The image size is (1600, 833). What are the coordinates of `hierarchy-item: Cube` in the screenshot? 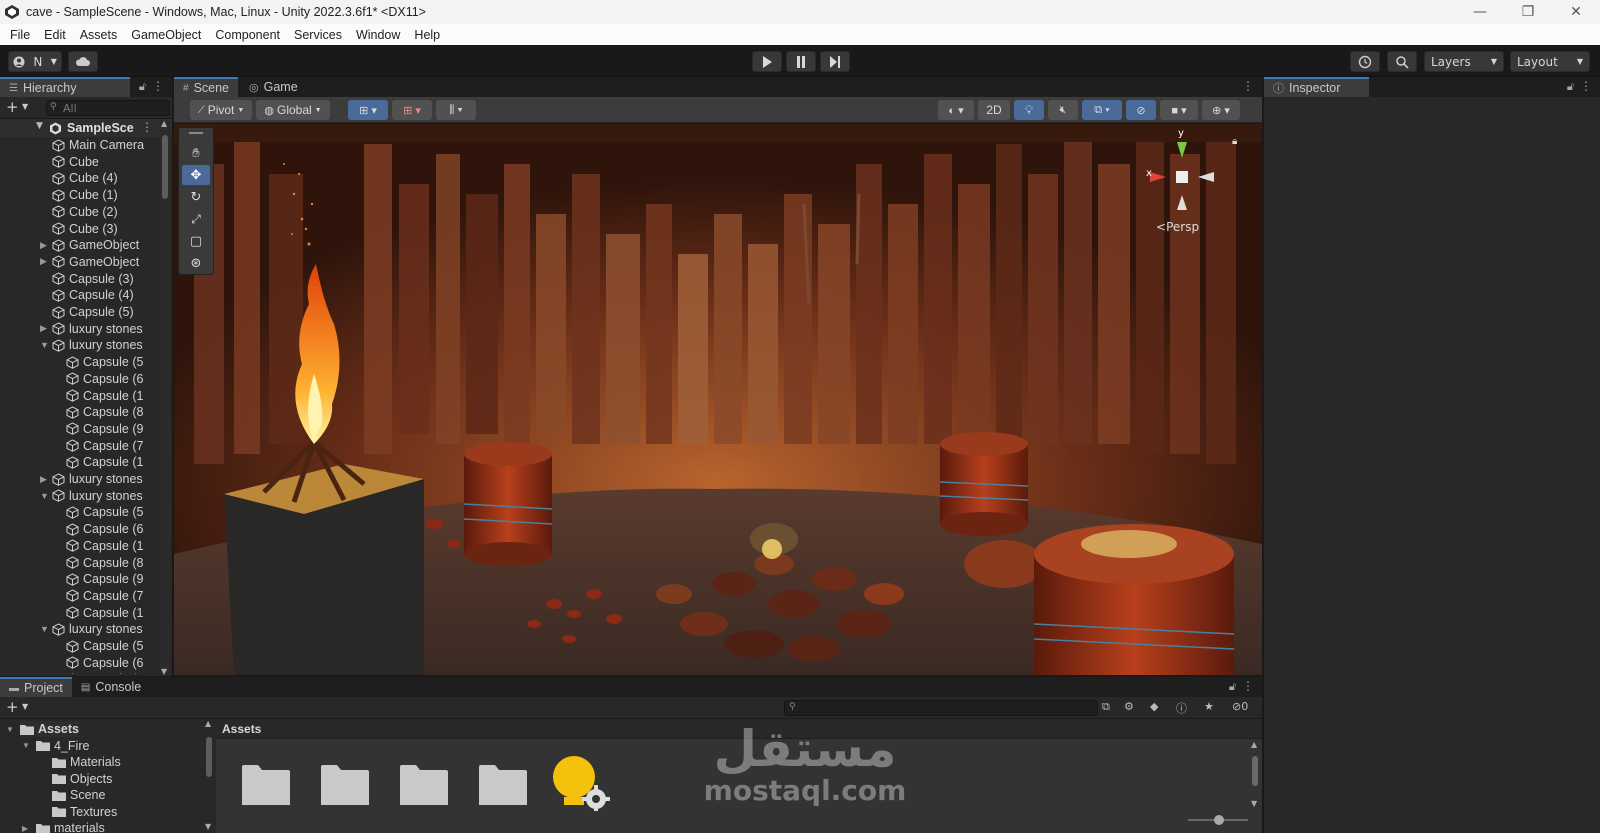 It's located at (75, 162).